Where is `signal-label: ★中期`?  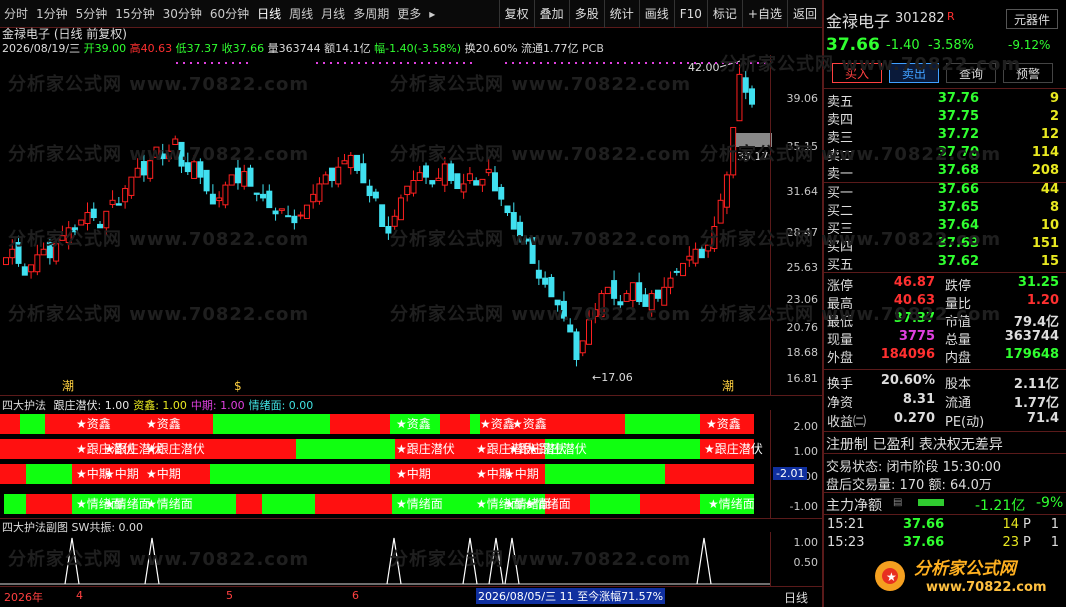 signal-label: ★中期 is located at coordinates (121, 473).